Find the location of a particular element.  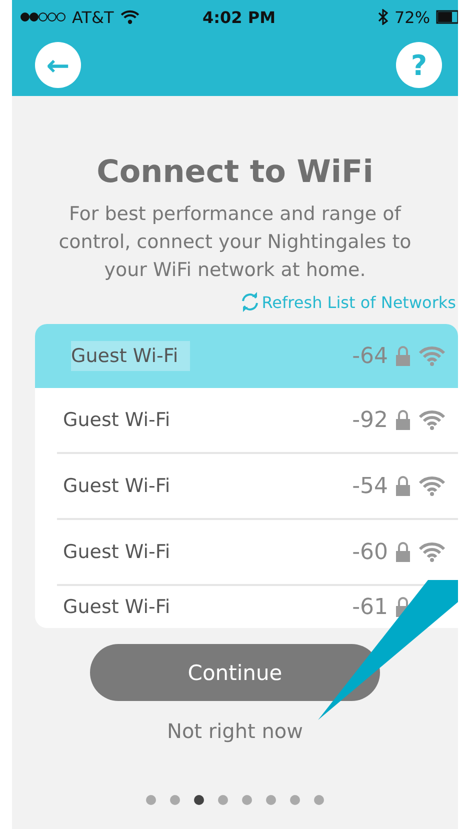

network-row: Guest Wi-Fi -64 is located at coordinates (246, 356).